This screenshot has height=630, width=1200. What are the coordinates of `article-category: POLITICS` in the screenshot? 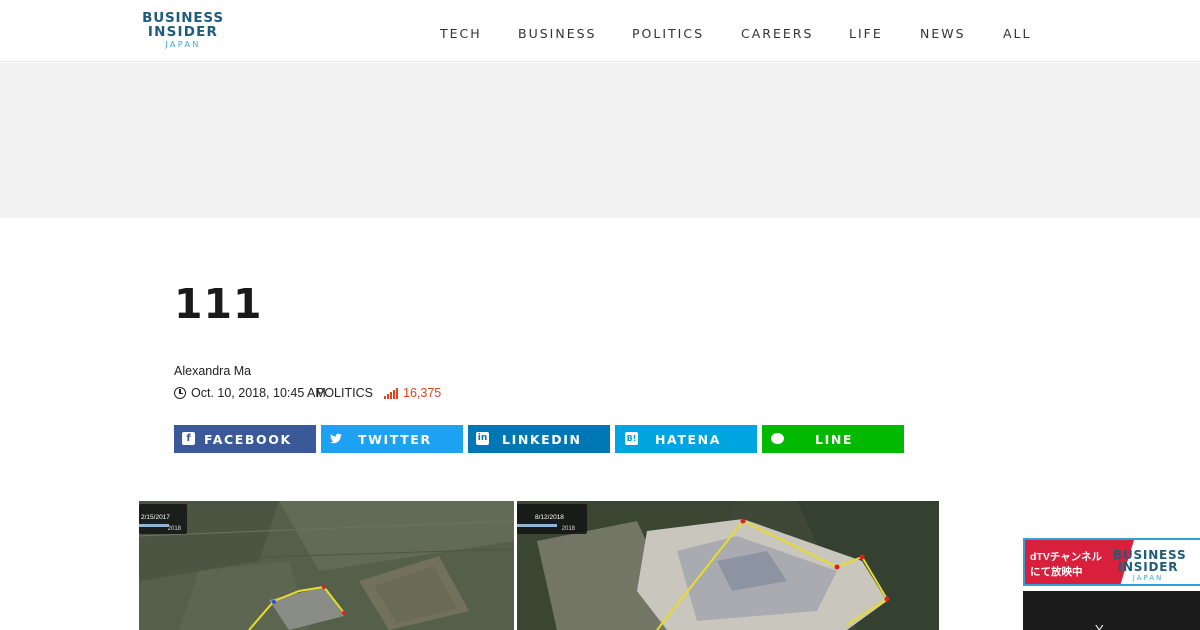 It's located at (344, 393).